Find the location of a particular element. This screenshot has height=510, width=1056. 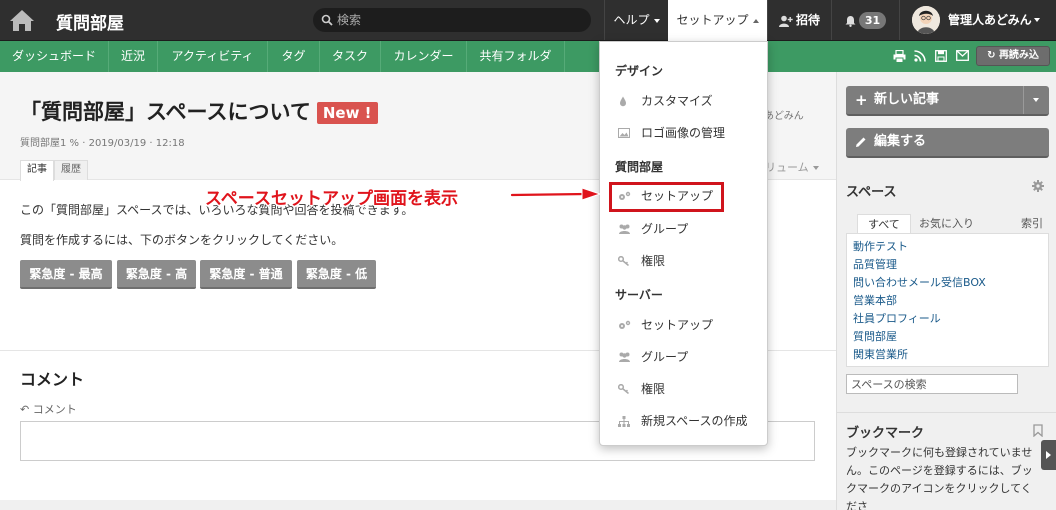

menu-item-label: 権限 is located at coordinates (653, 261).